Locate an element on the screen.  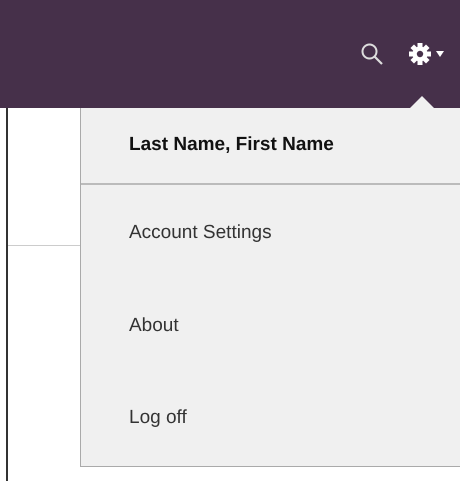
caret-icon is located at coordinates (440, 54).